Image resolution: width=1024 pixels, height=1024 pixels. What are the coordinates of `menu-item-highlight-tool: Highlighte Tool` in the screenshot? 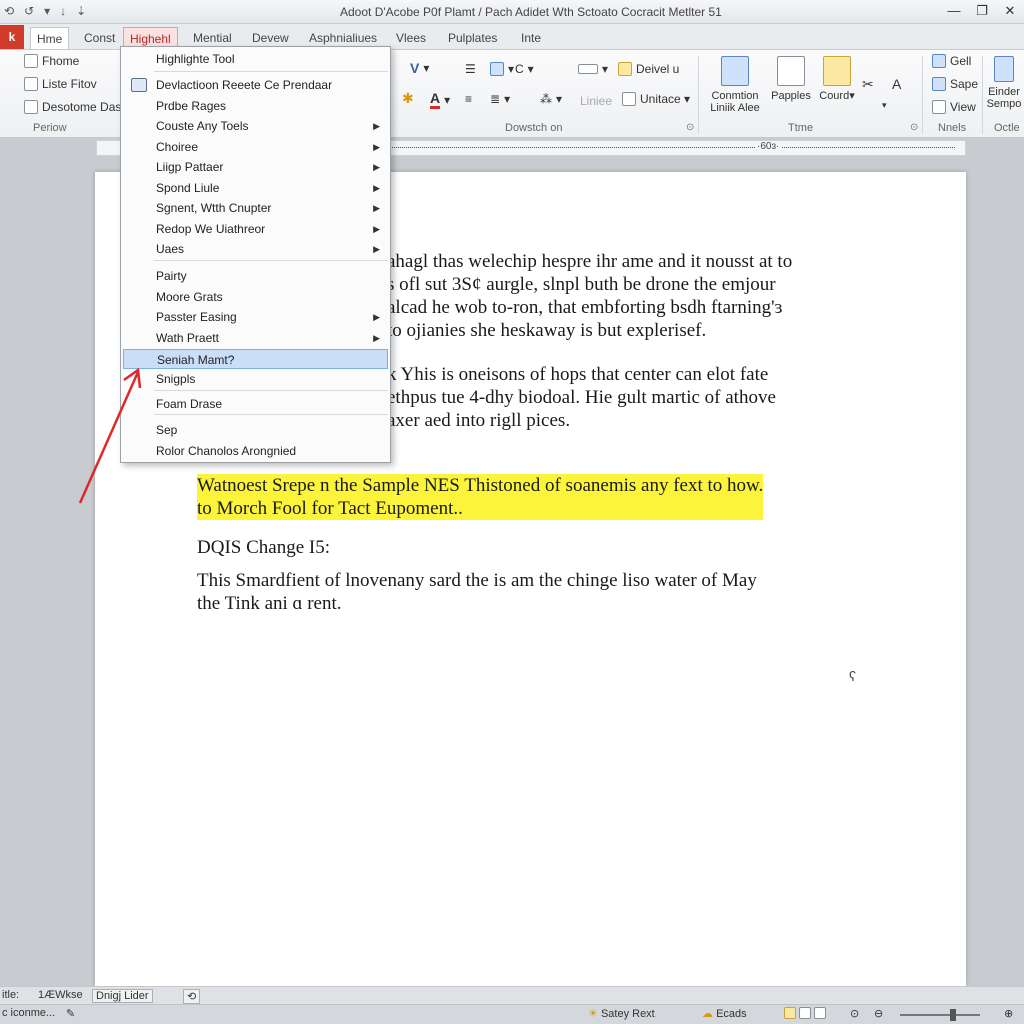 It's located at (255, 59).